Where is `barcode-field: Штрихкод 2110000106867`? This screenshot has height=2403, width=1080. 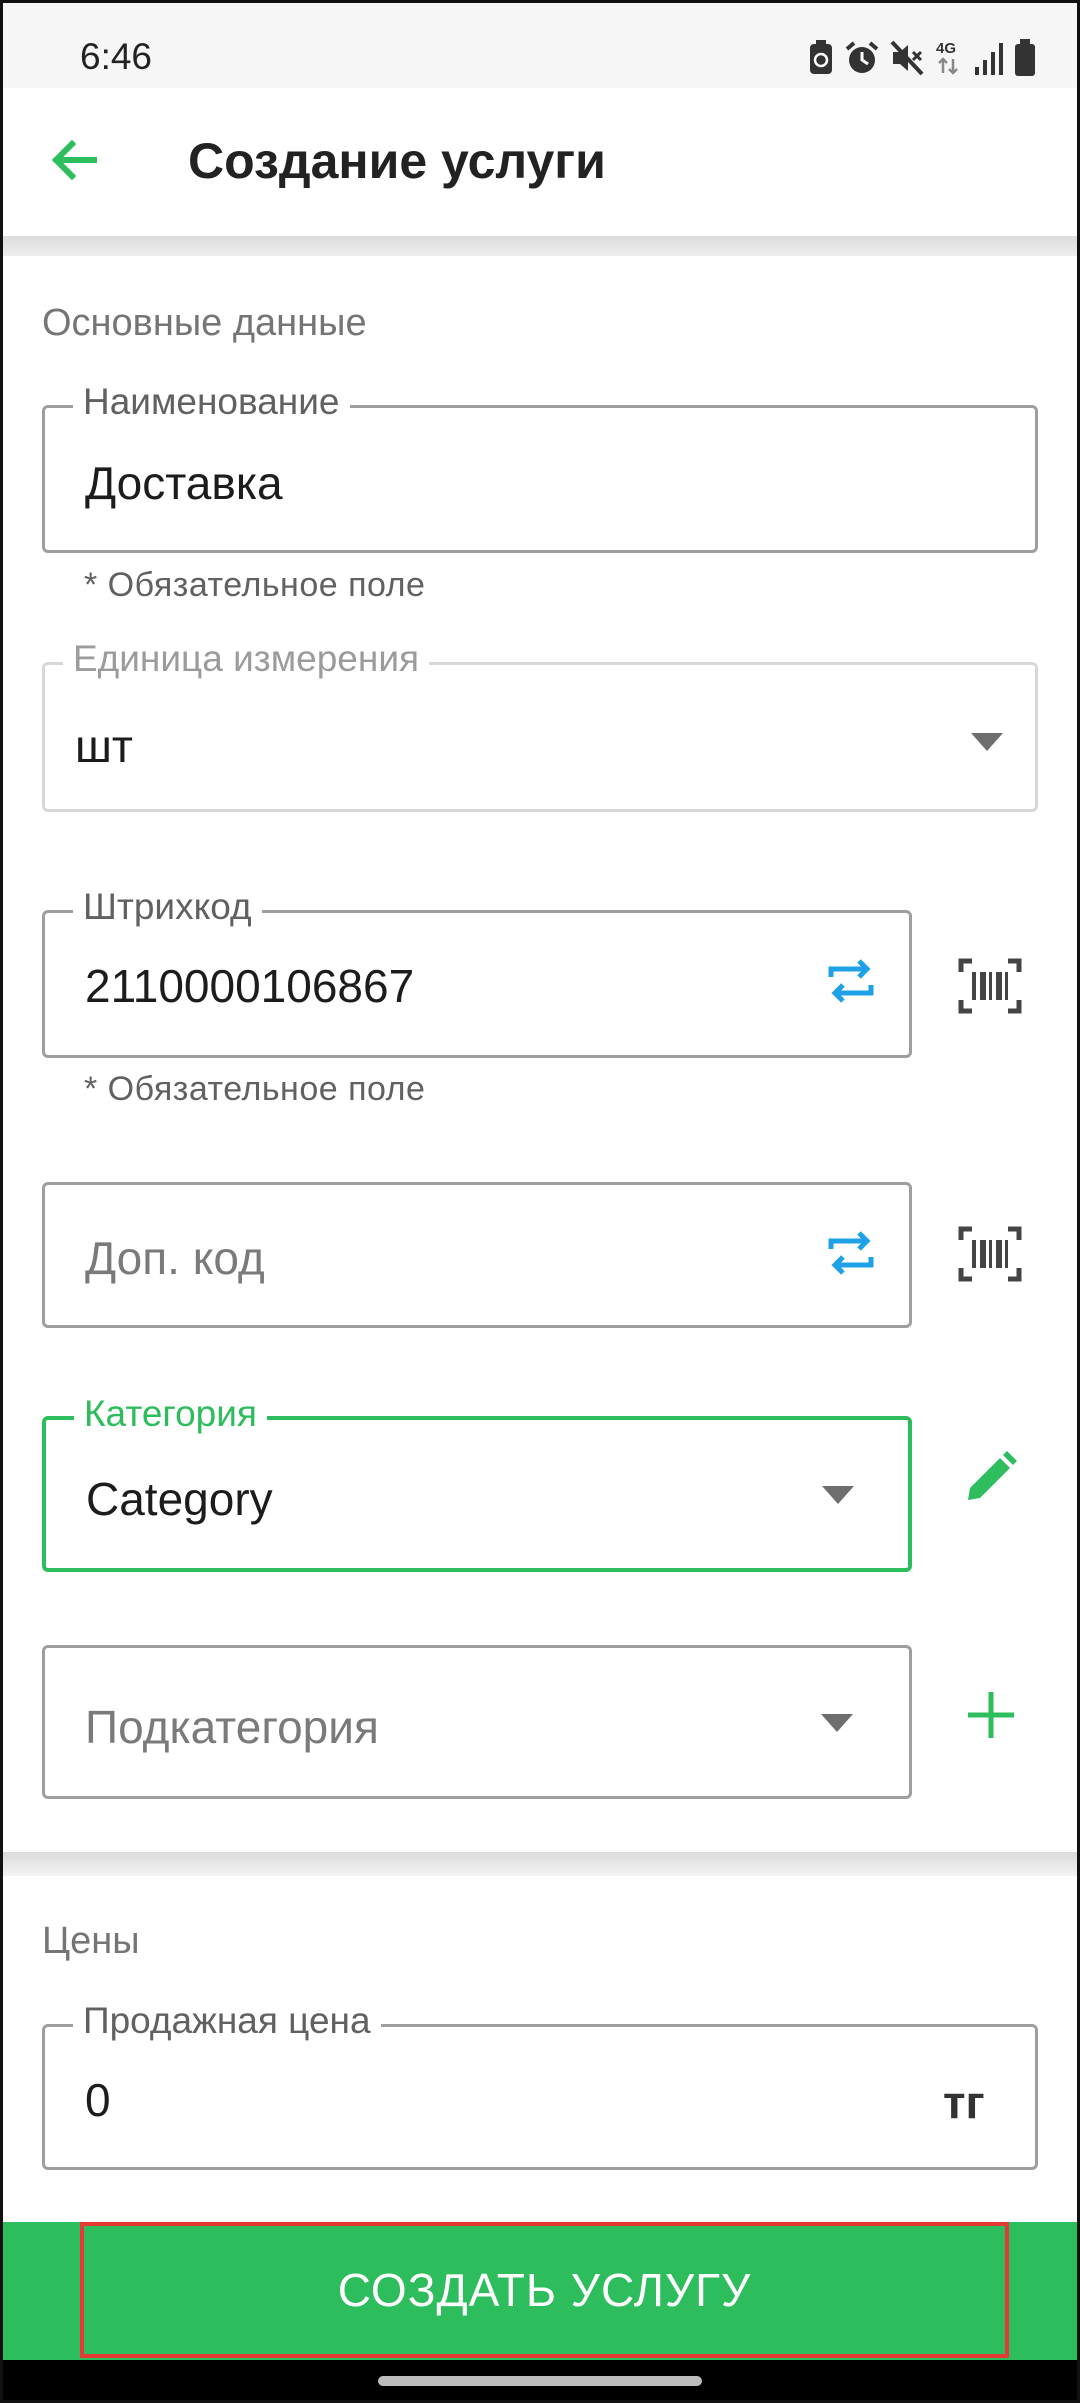
barcode-field: Штрихкод 2110000106867 is located at coordinates (477, 972).